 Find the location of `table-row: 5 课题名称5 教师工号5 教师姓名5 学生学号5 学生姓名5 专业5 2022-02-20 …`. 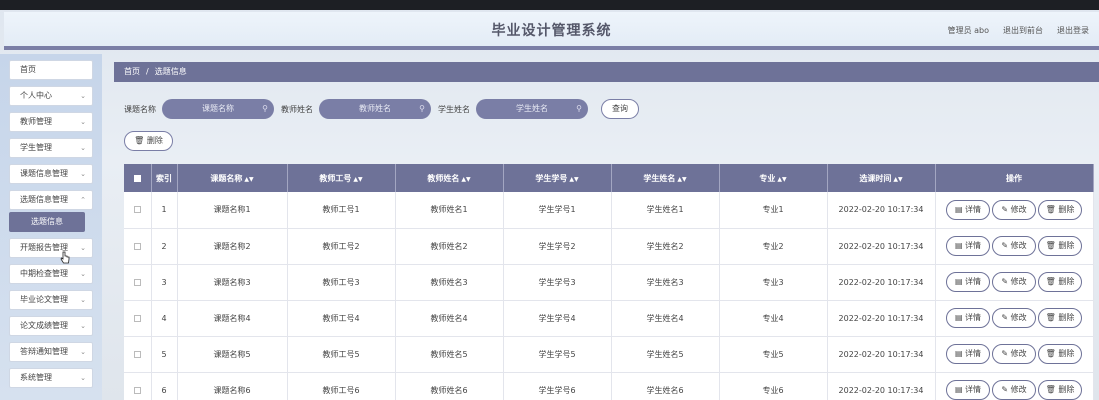

table-row: 5 课题名称5 教师工号5 教师姓名5 学生学号5 学生姓名5 专业5 2022-02-20 … is located at coordinates (609, 354).